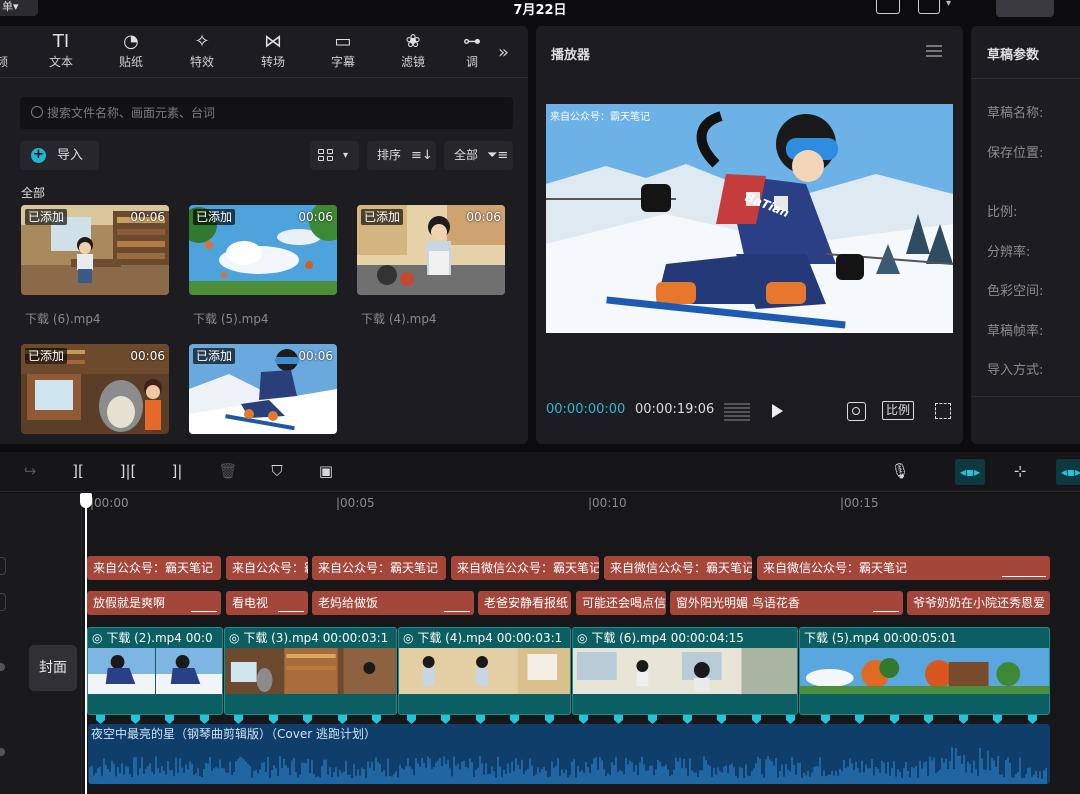 The image size is (1080, 794). What do you see at coordinates (412, 62) in the screenshot?
I see `tab-label: 滤镜` at bounding box center [412, 62].